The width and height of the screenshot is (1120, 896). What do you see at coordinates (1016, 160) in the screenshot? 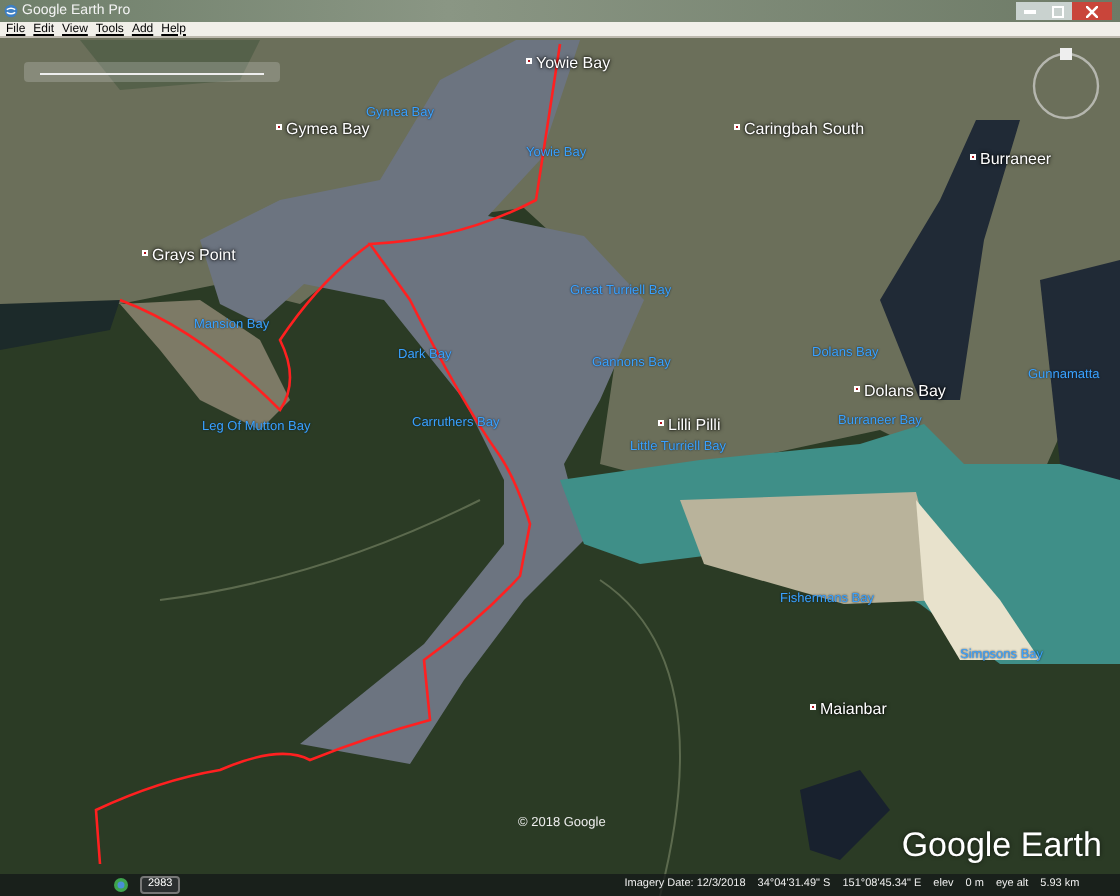
I see `place-label: Burraneer` at bounding box center [1016, 160].